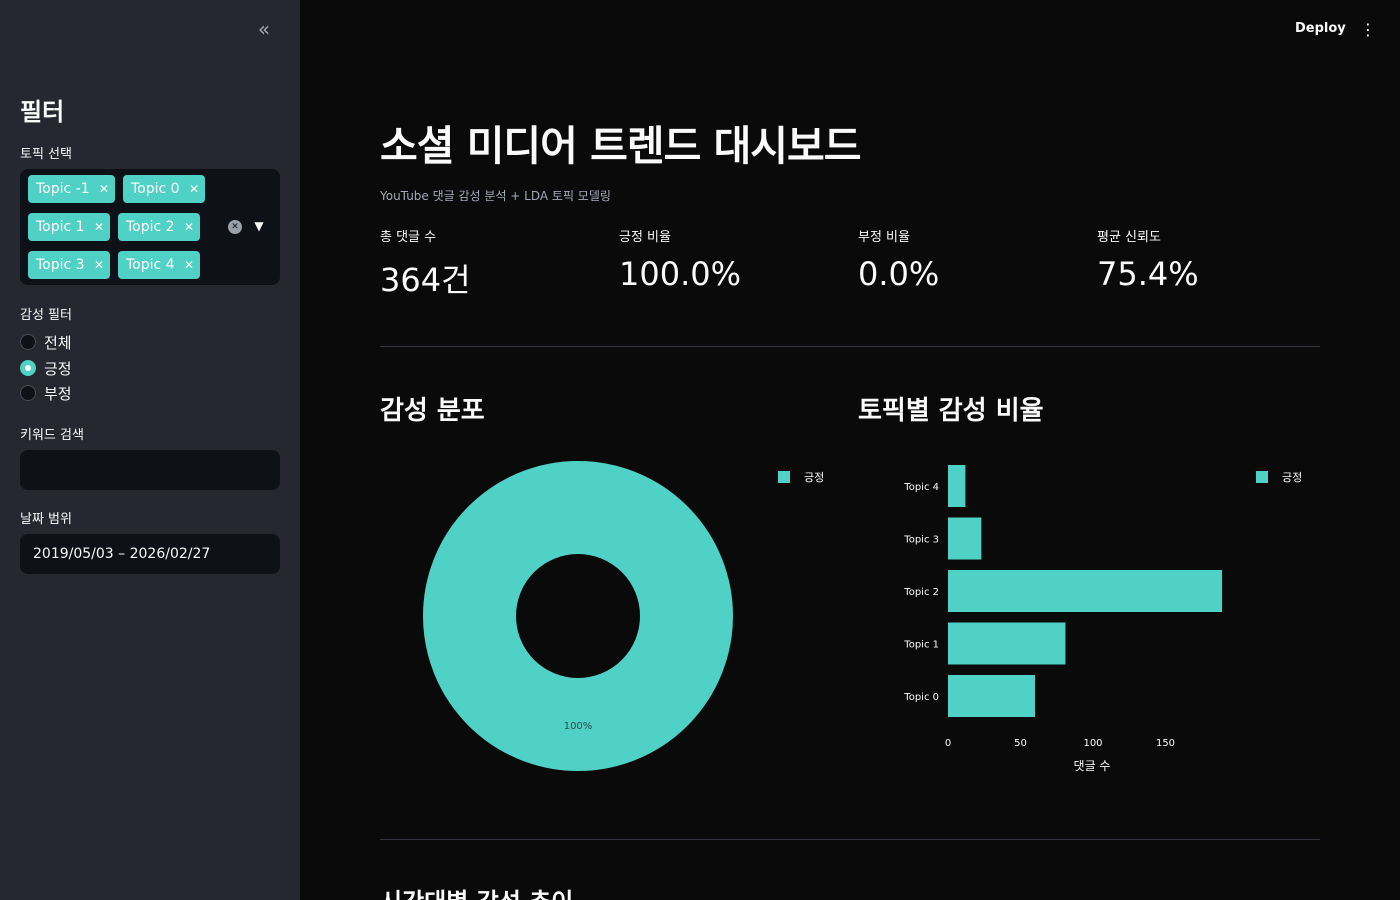 This screenshot has height=900, width=1400. What do you see at coordinates (60, 265) in the screenshot?
I see `topic-tag-label: Topic 3` at bounding box center [60, 265].